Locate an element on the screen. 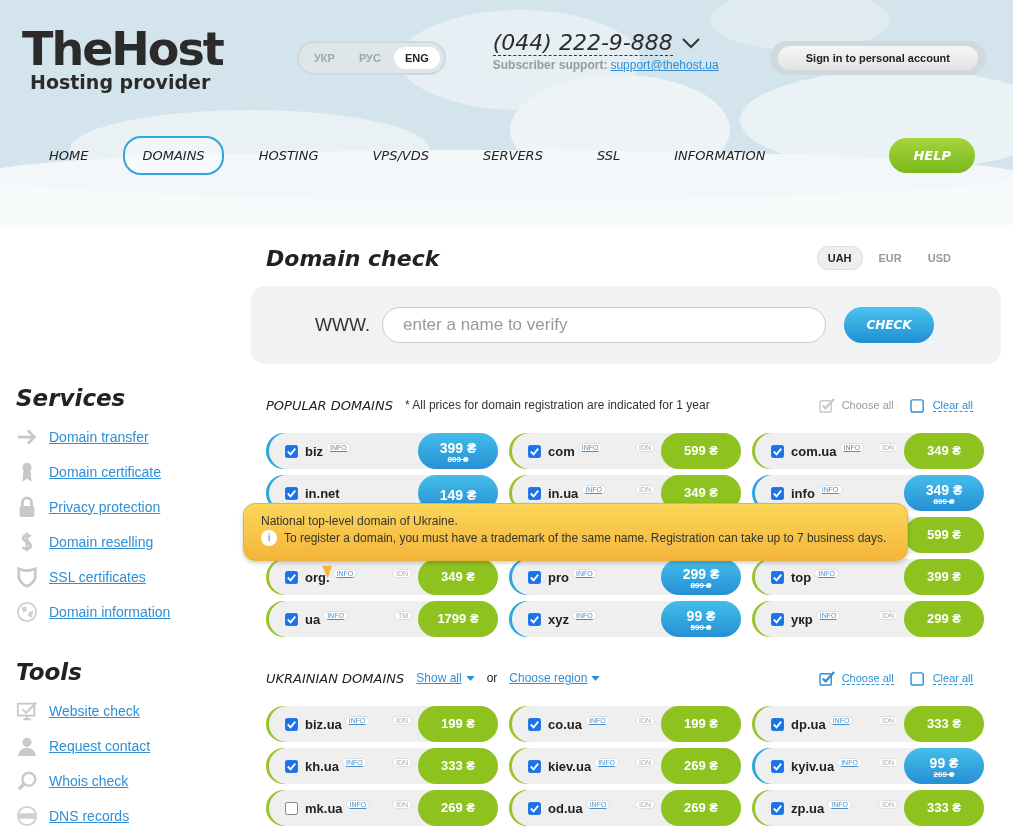 Image resolution: width=1013 pixels, height=839 pixels. currency-tab: USD is located at coordinates (939, 258).